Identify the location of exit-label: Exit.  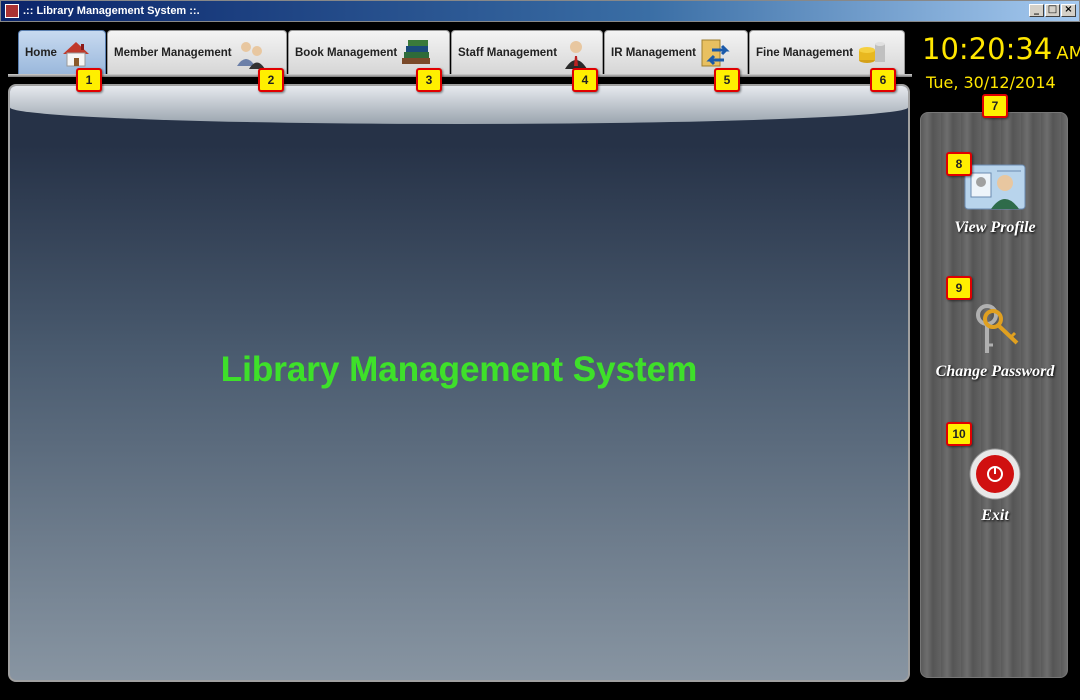
(995, 515).